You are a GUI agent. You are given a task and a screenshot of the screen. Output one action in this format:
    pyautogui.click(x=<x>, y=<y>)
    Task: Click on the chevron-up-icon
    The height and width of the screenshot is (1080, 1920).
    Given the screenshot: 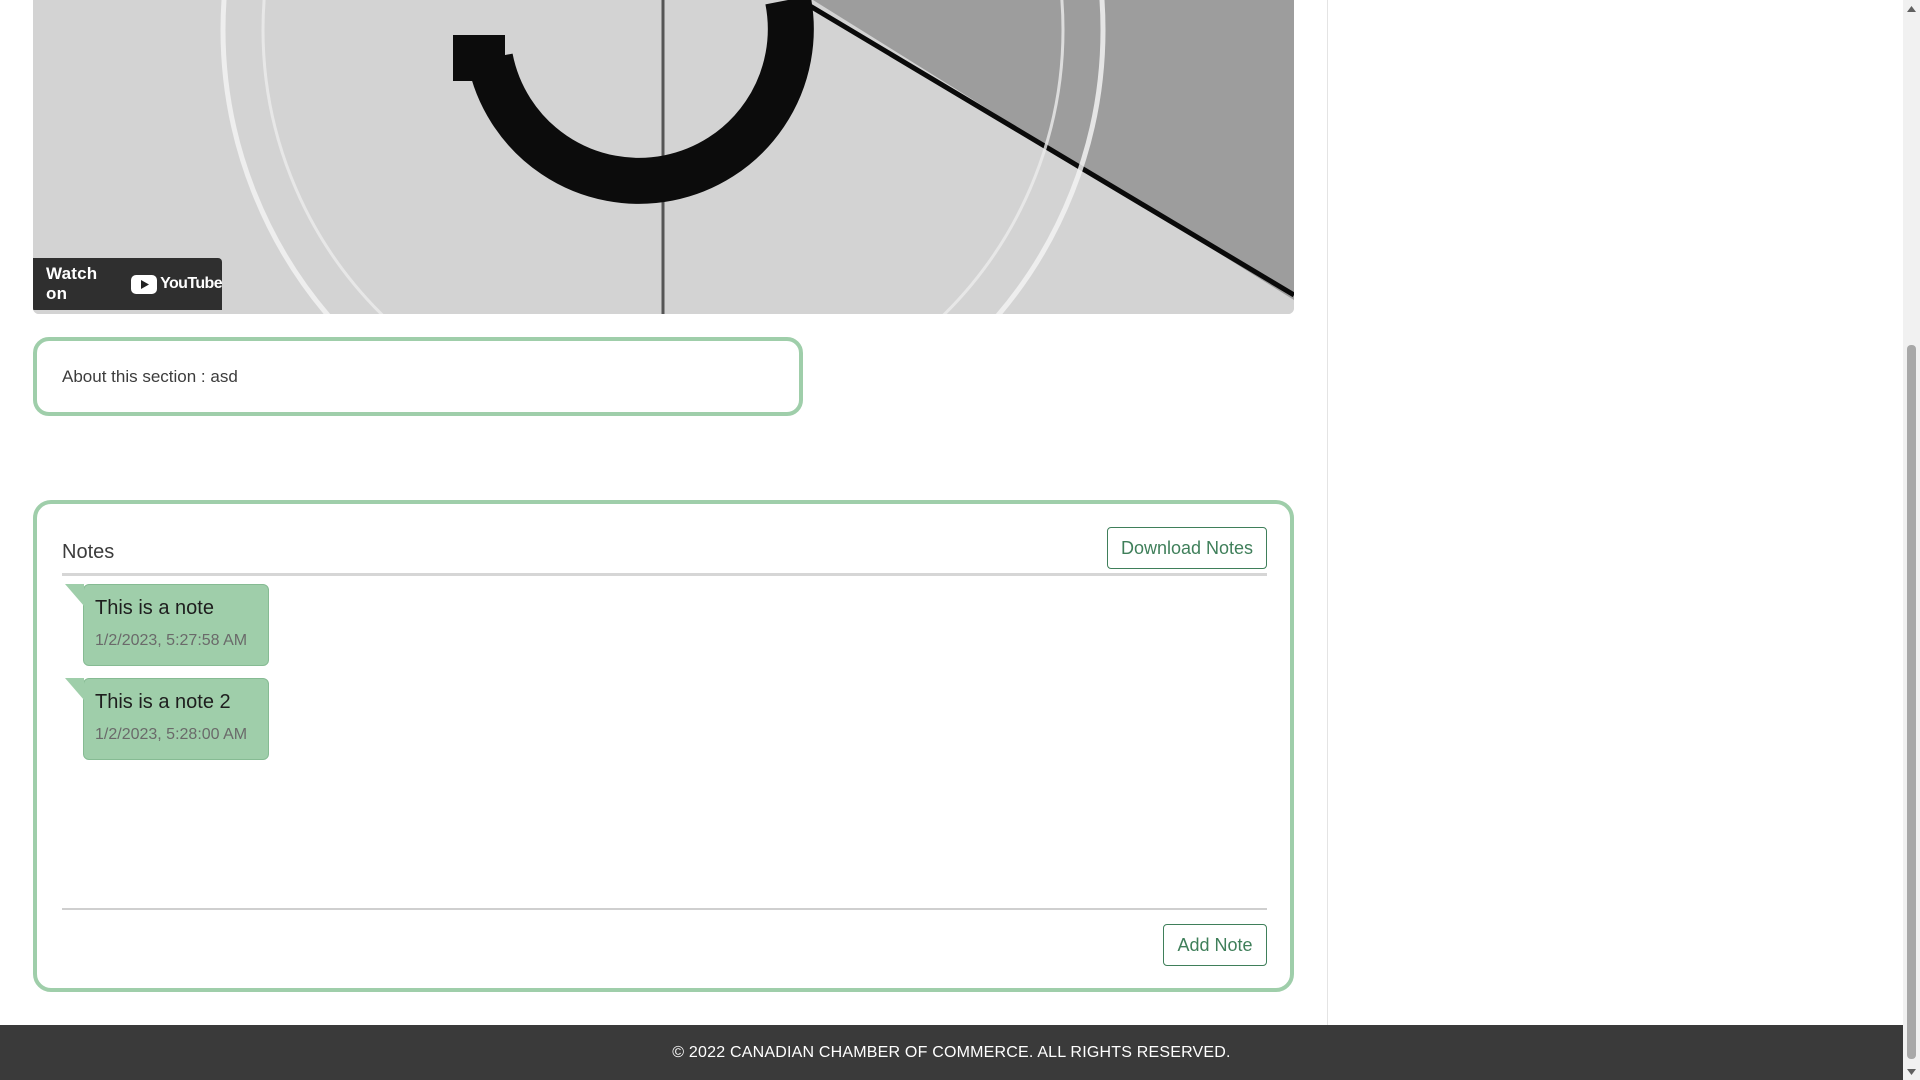 What is the action you would take?
    pyautogui.click(x=1911, y=8)
    